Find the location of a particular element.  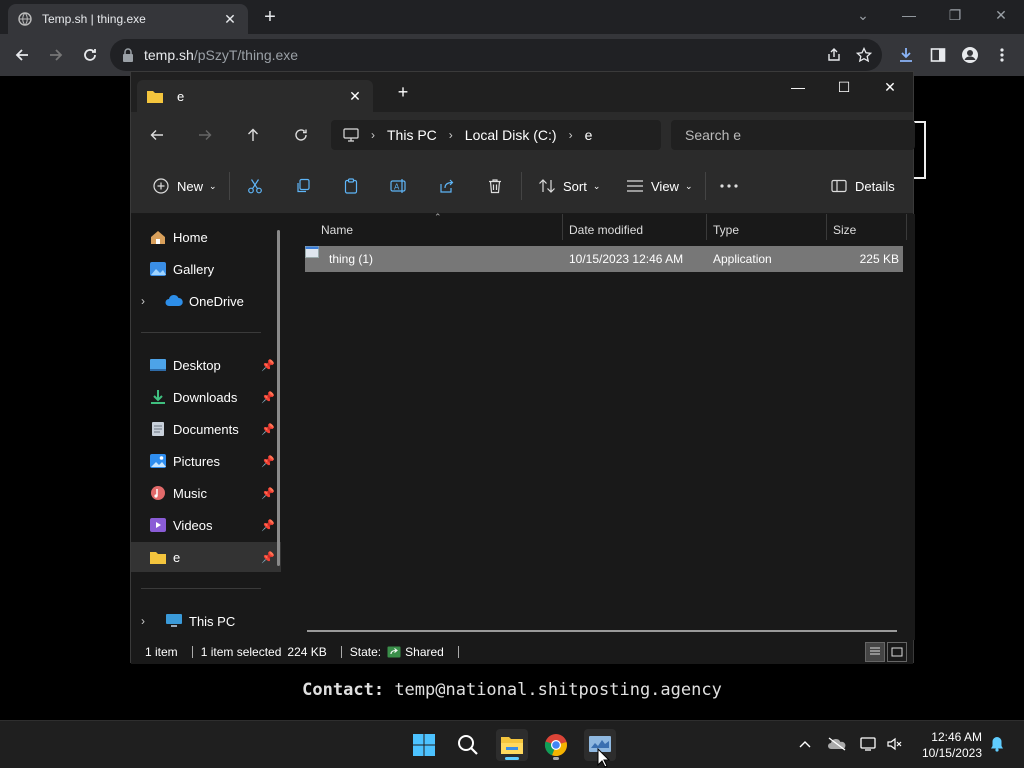

nav-item-home: Home is located at coordinates (206, 237).